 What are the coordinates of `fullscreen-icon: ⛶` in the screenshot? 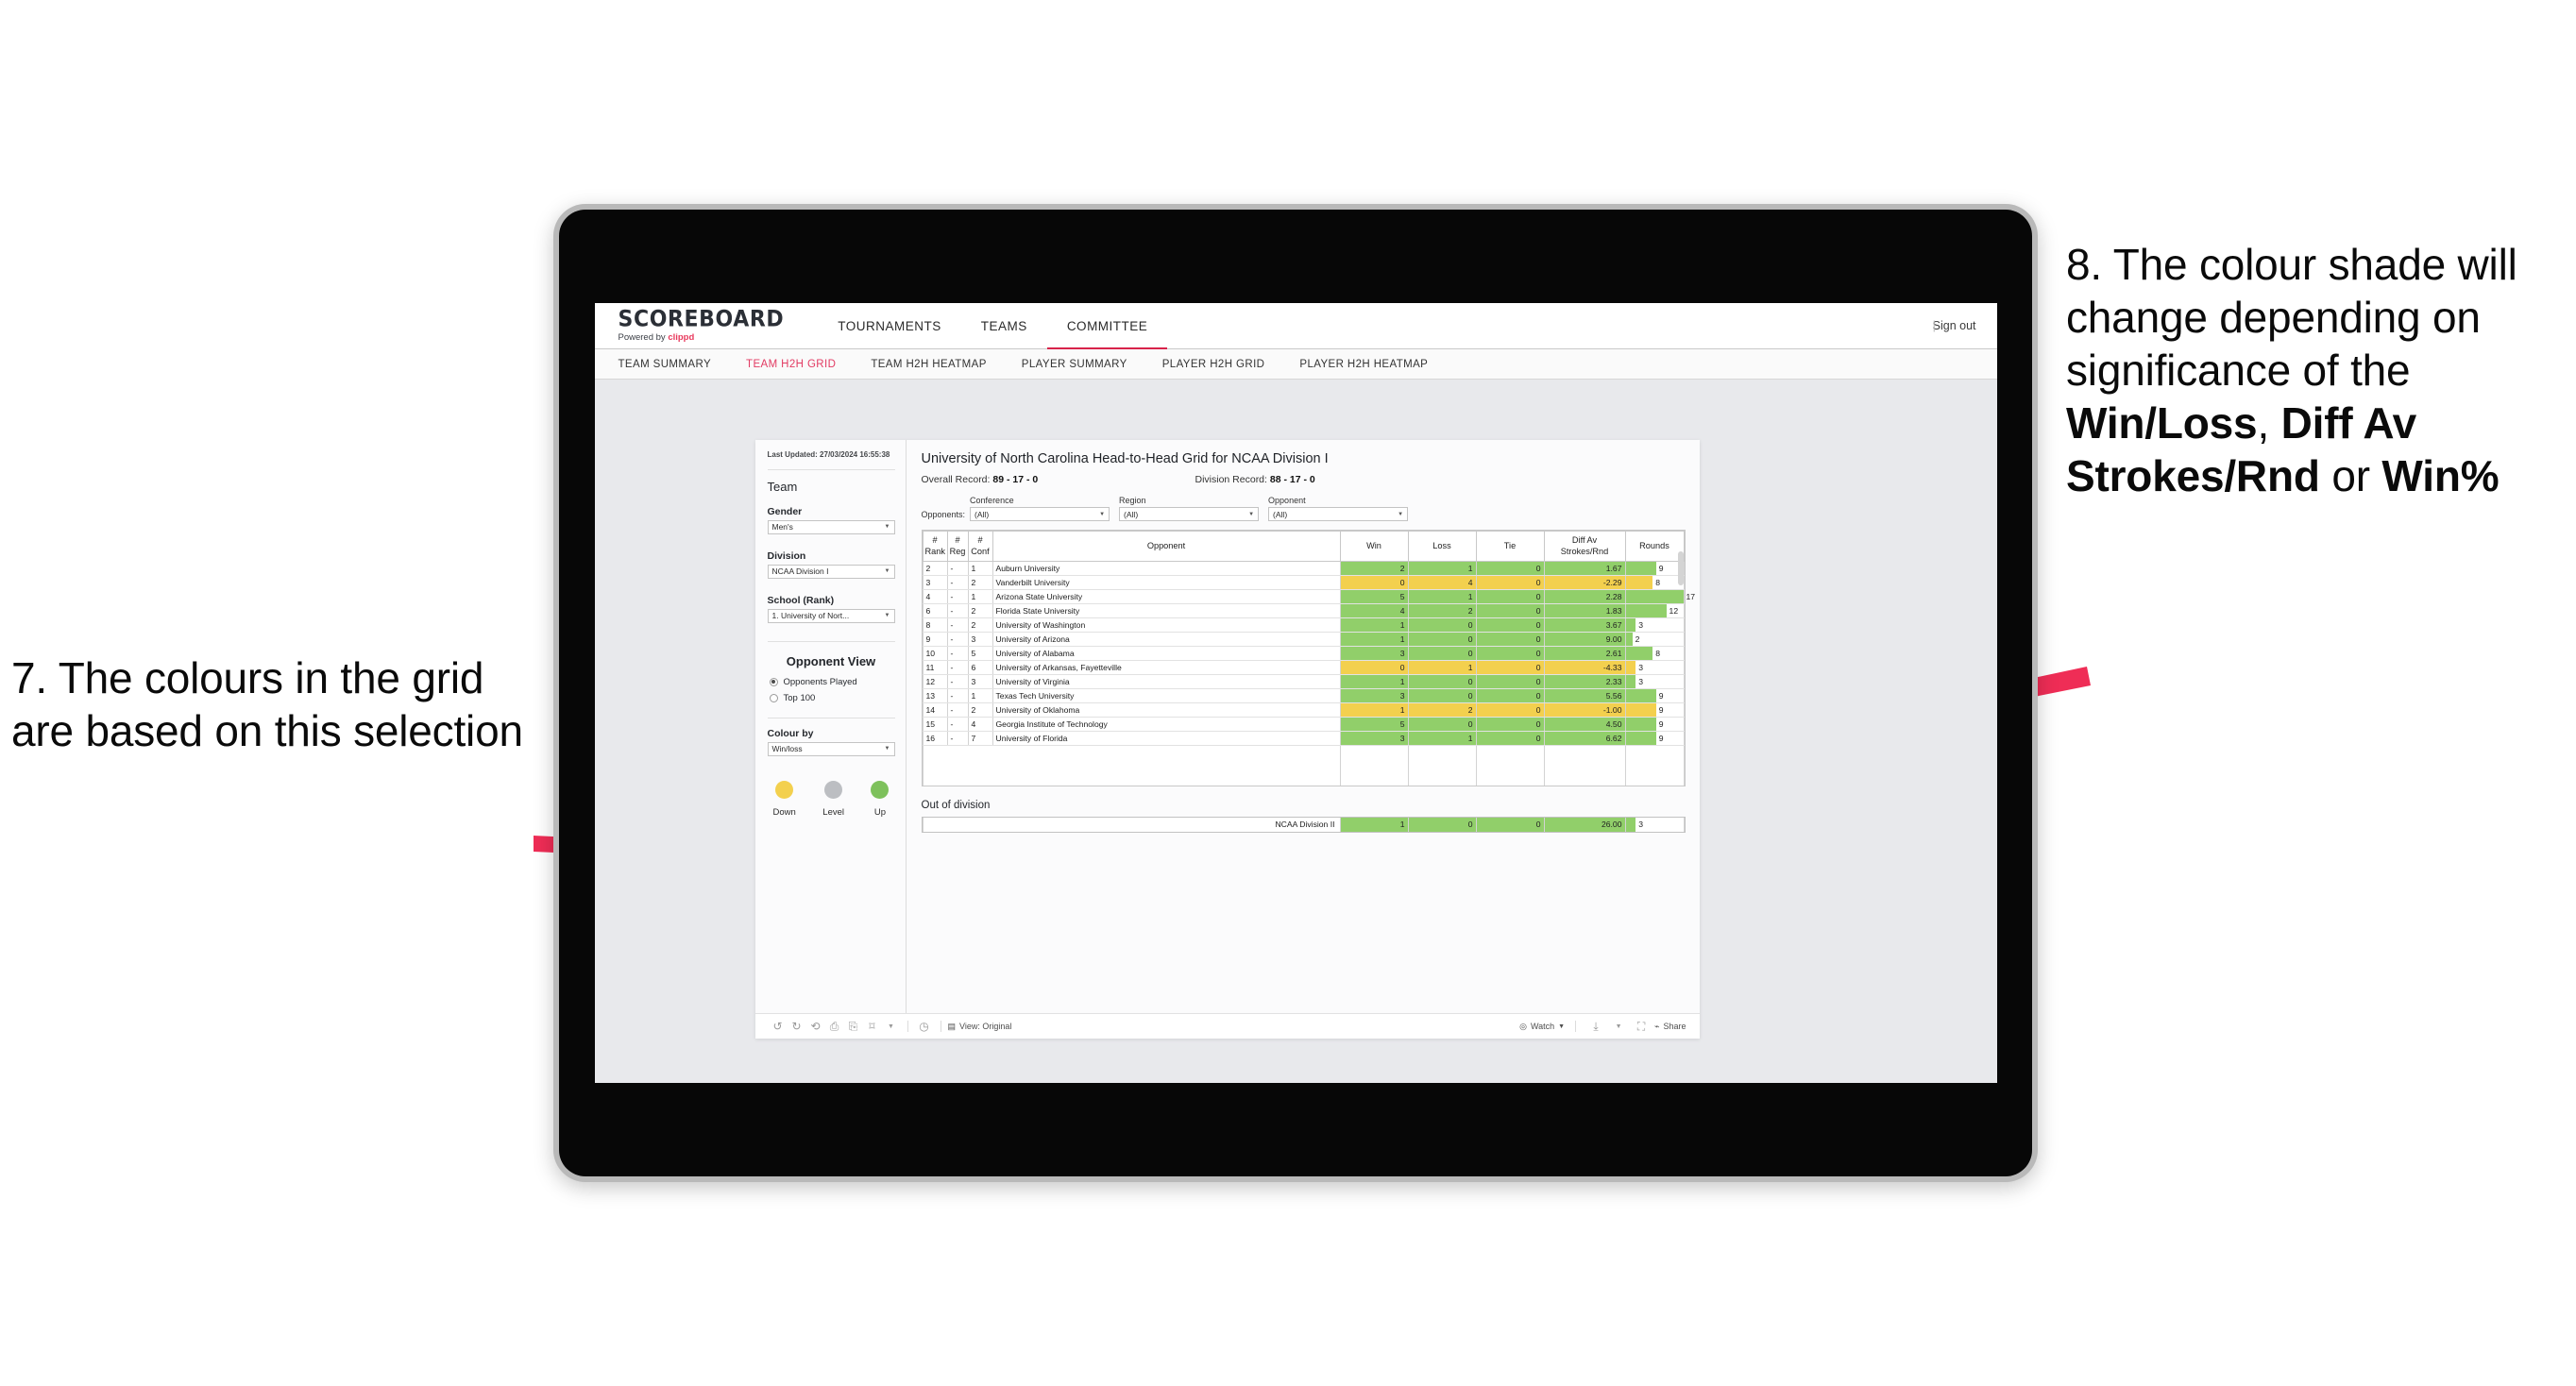 It's located at (1641, 1027).